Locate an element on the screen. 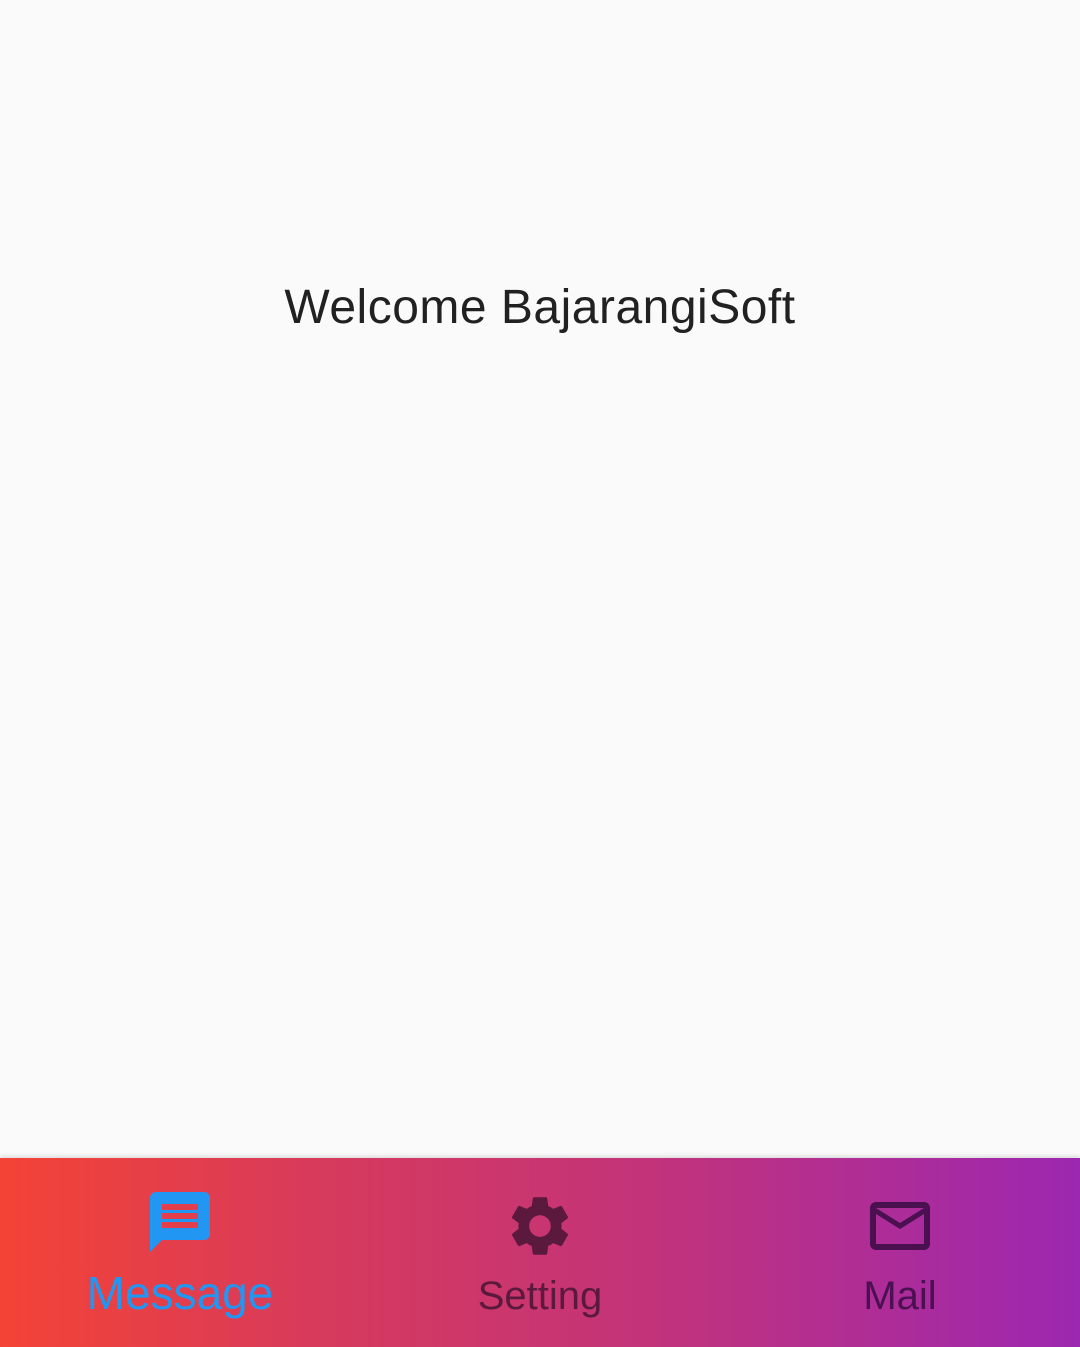 This screenshot has width=1080, height=1347. gear-icon is located at coordinates (540, 1226).